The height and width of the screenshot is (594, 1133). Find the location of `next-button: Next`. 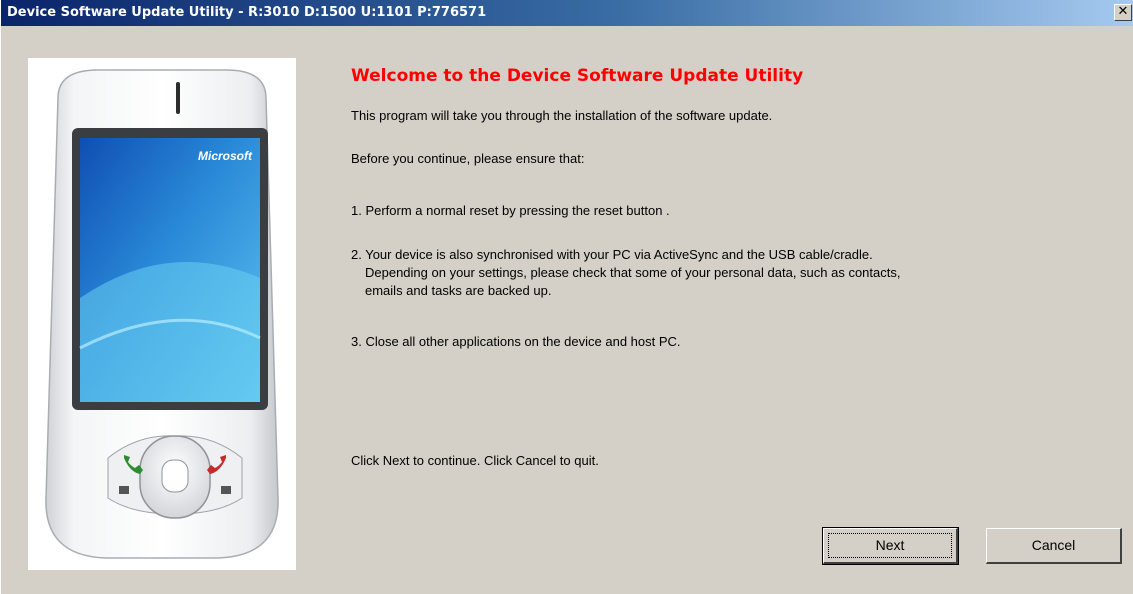

next-button: Next is located at coordinates (890, 546).